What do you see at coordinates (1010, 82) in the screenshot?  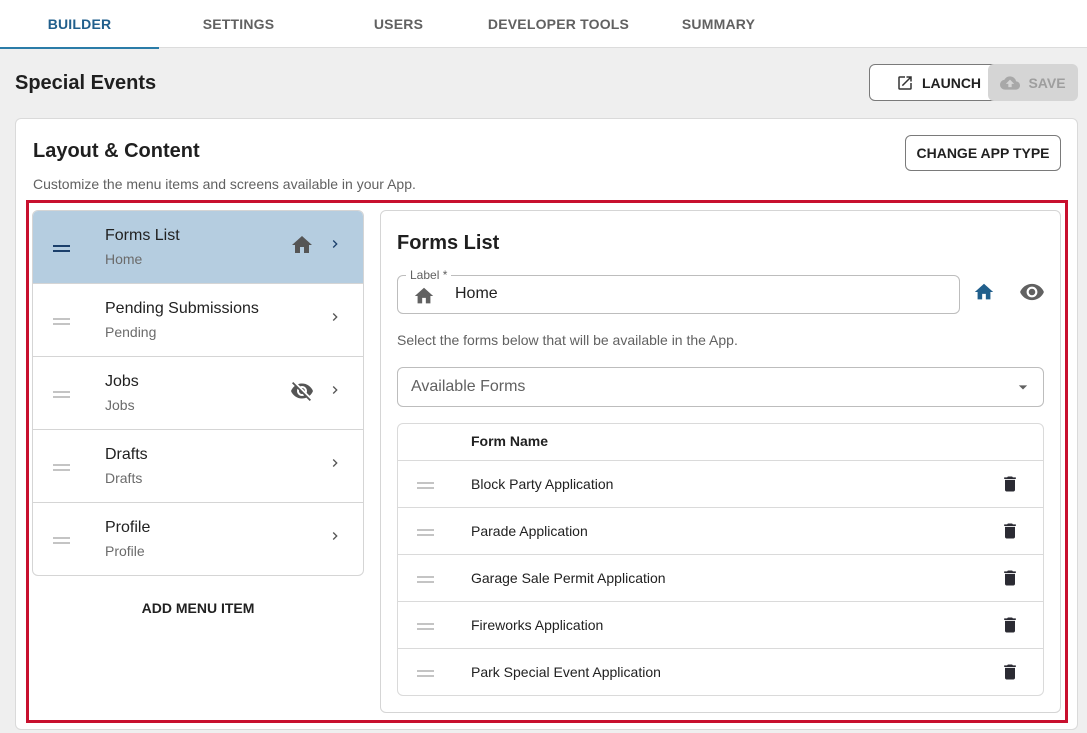 I see `cloud-upload-icon` at bounding box center [1010, 82].